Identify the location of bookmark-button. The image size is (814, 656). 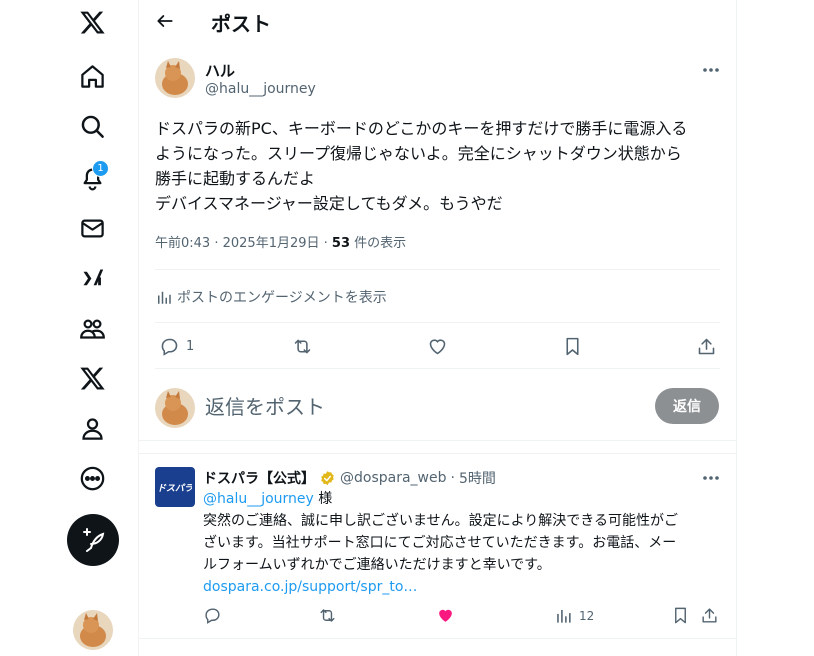
(572, 346).